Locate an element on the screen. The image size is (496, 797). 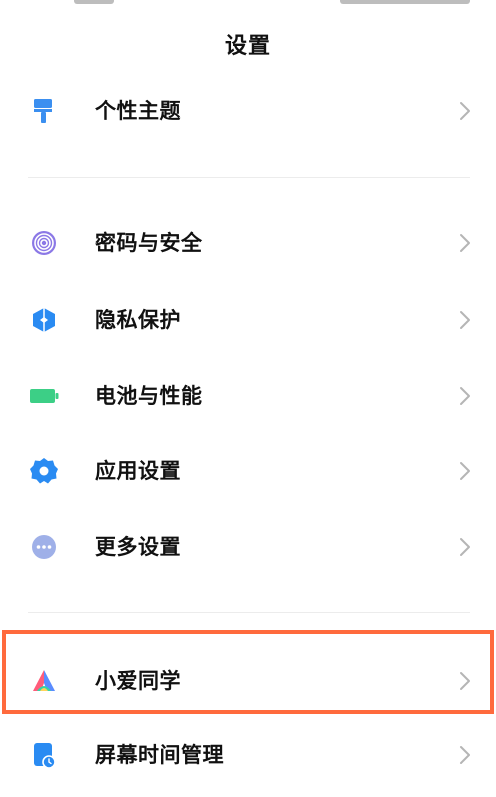
settings-item-label: 应用设置 is located at coordinates (138, 471).